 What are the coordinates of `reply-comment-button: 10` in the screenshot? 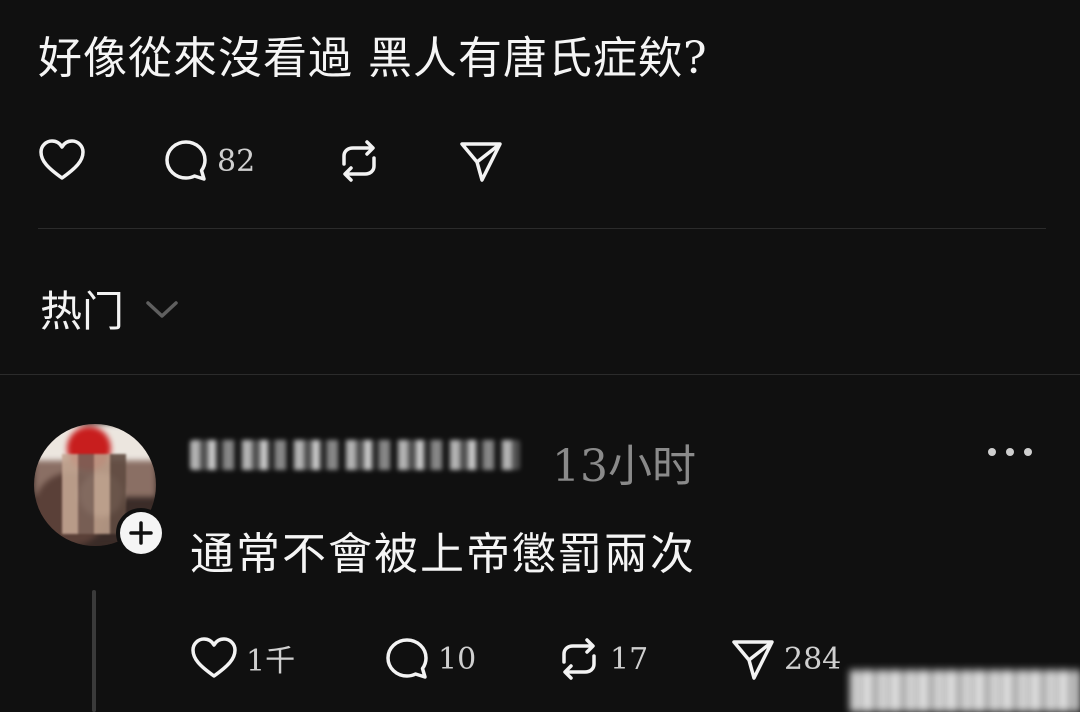 It's located at (430, 659).